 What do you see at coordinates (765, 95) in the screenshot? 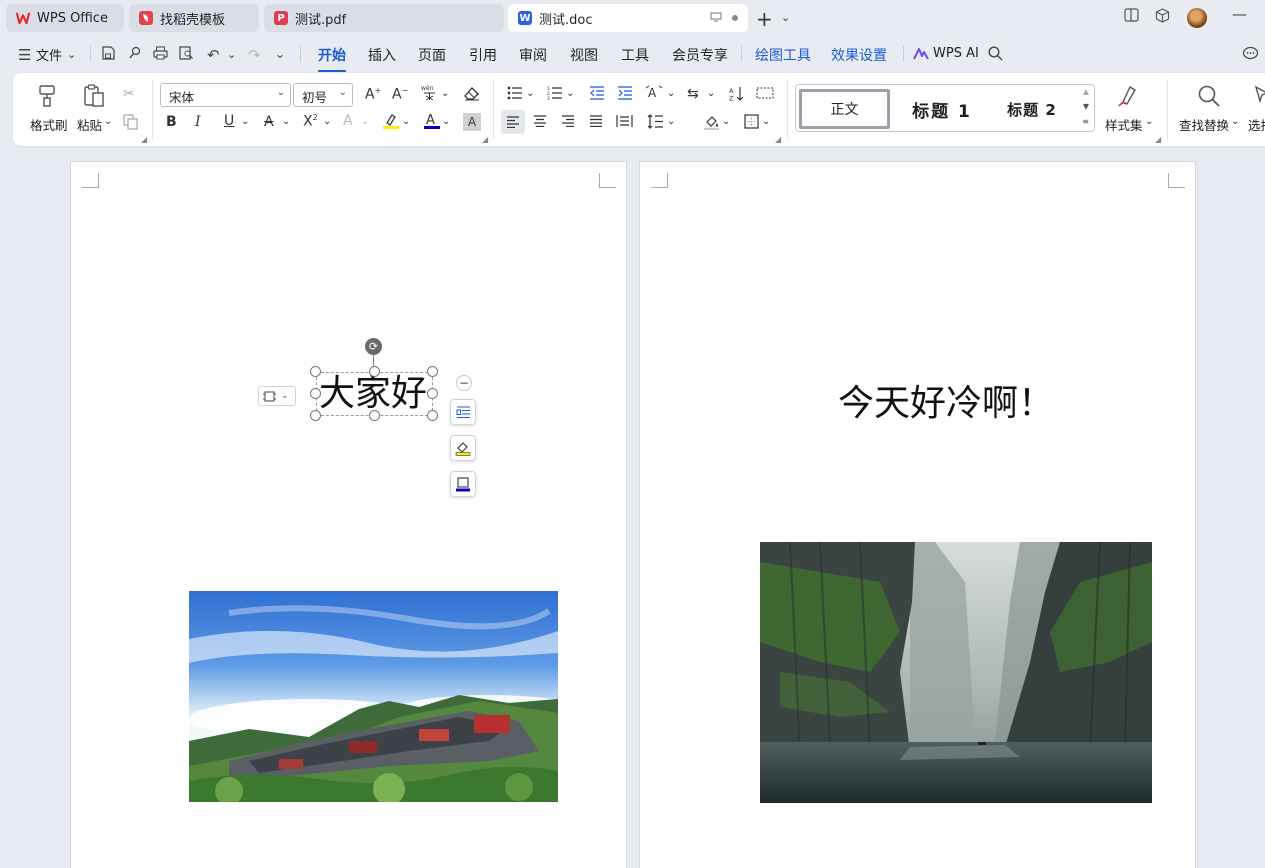
I see `show-hide-marks-icon` at bounding box center [765, 95].